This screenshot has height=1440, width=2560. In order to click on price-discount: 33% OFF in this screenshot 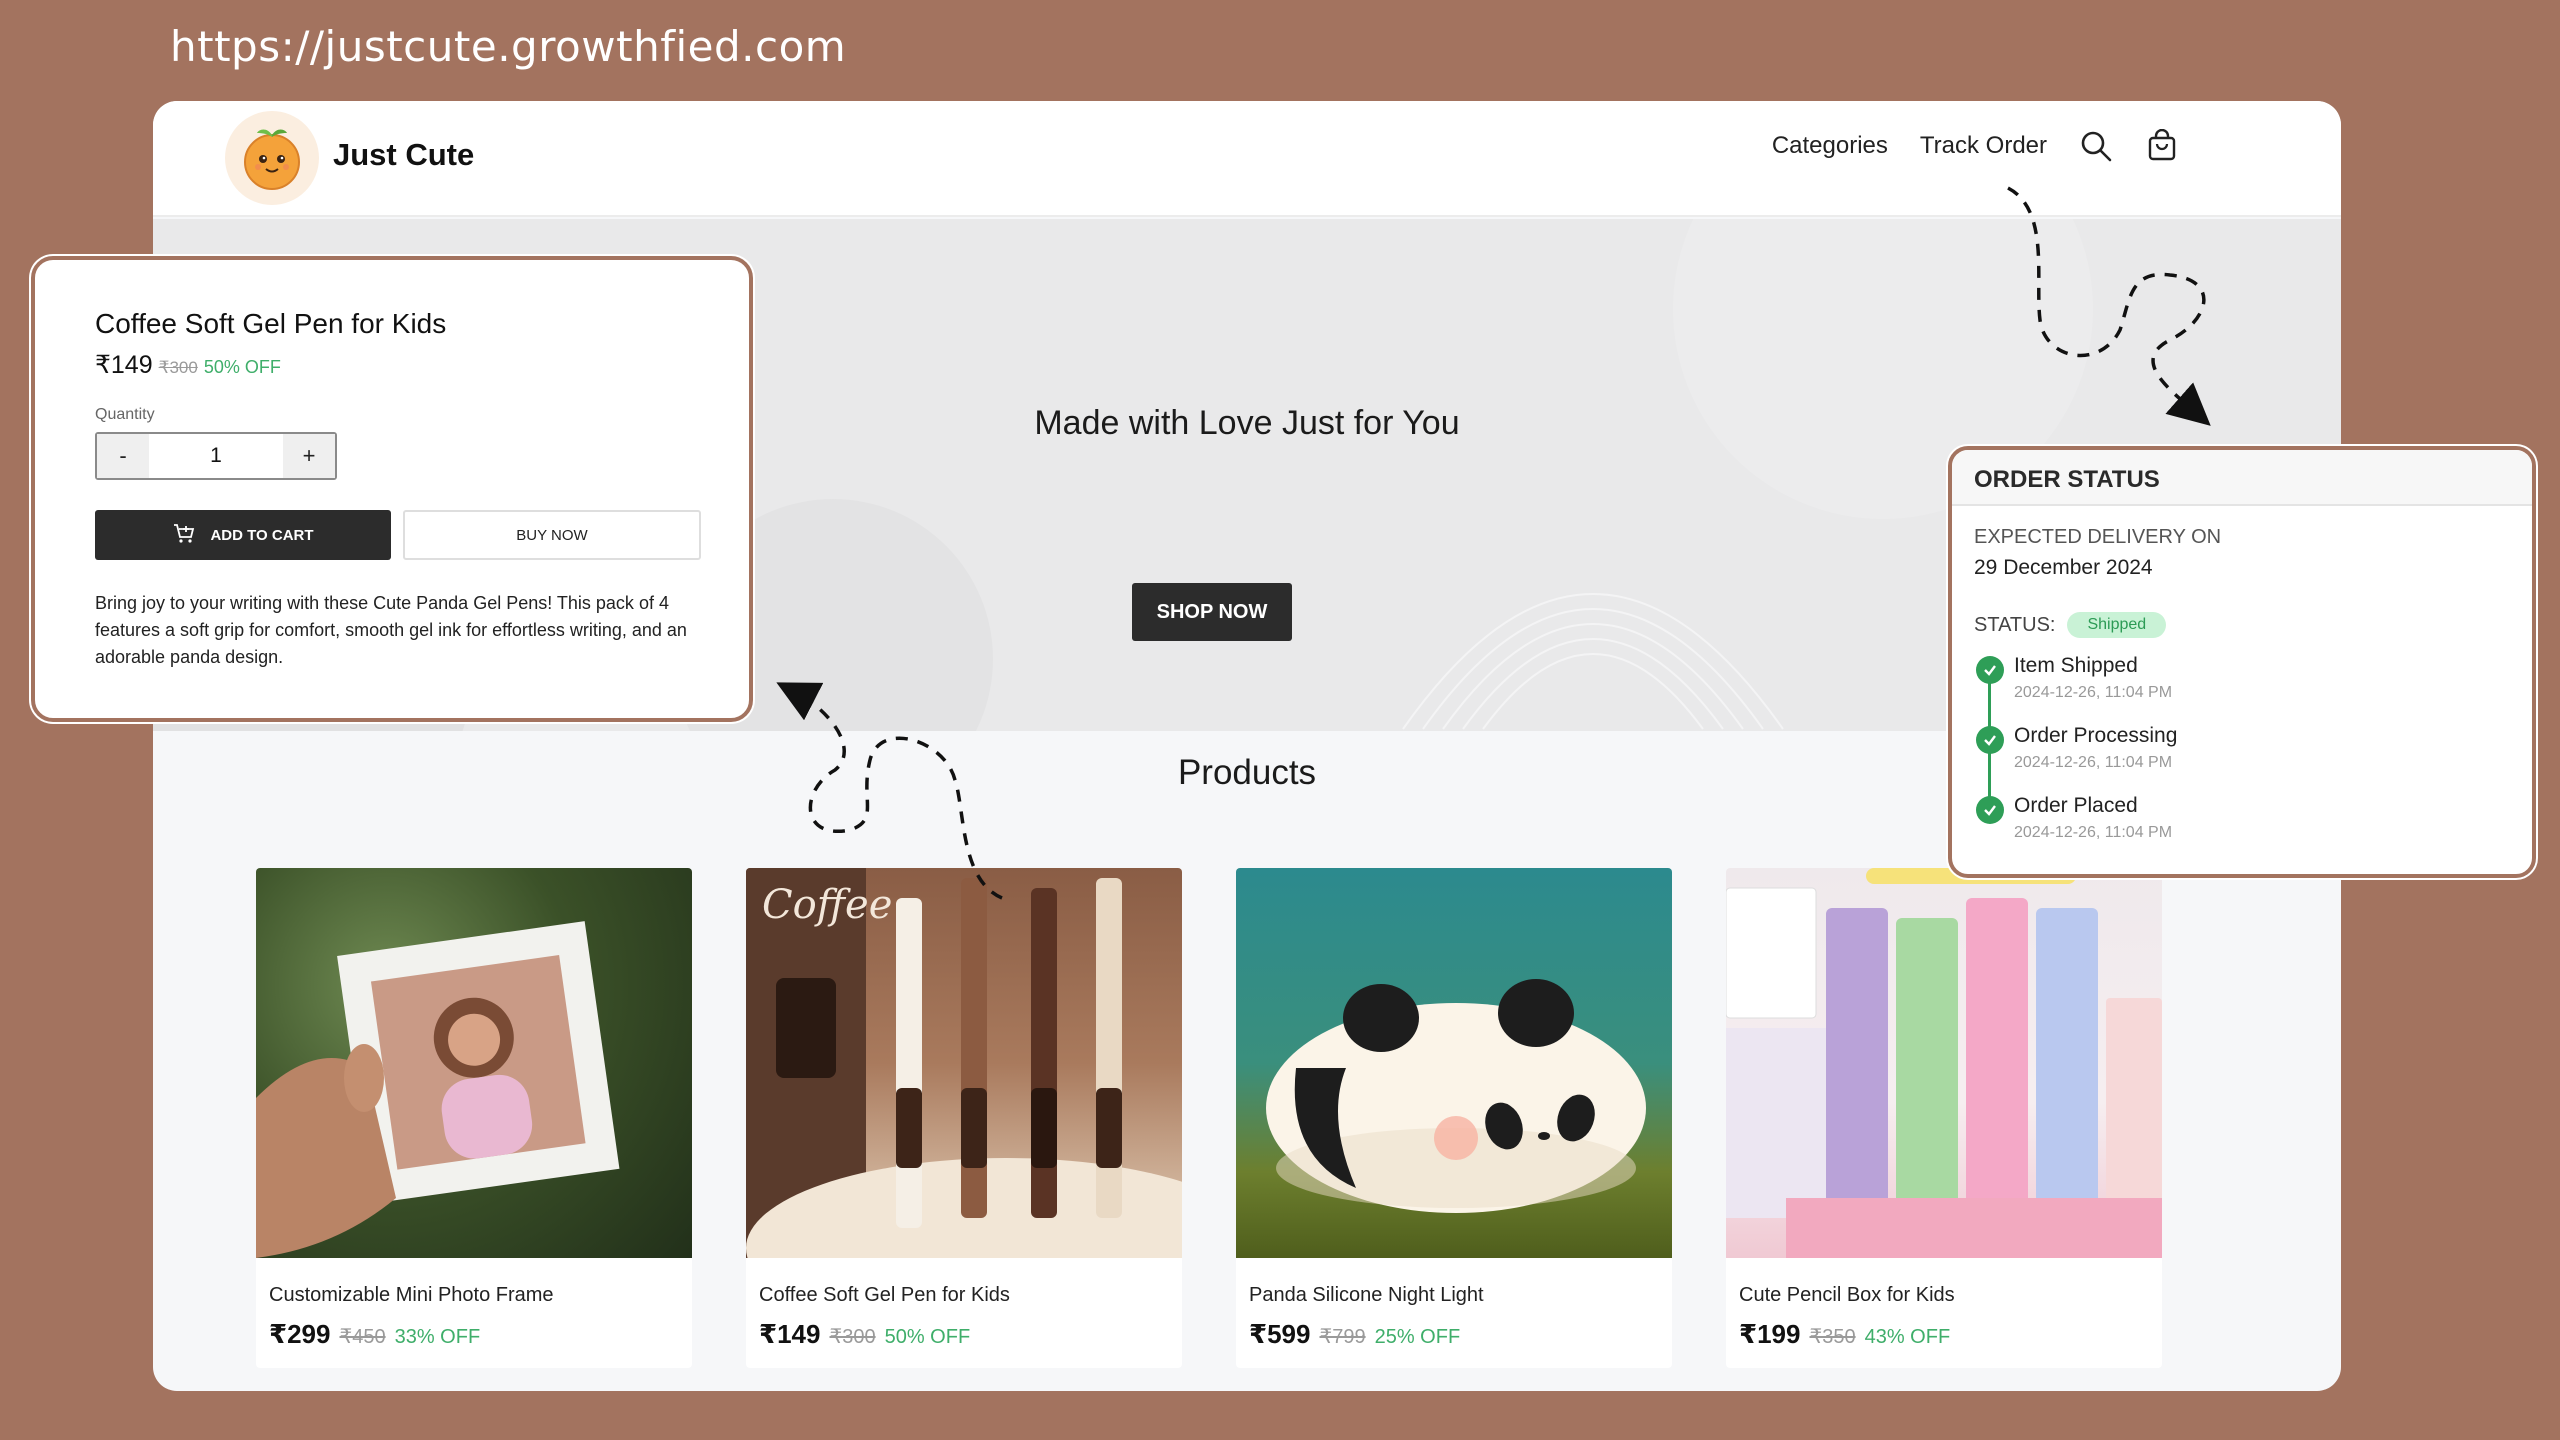, I will do `click(437, 1337)`.